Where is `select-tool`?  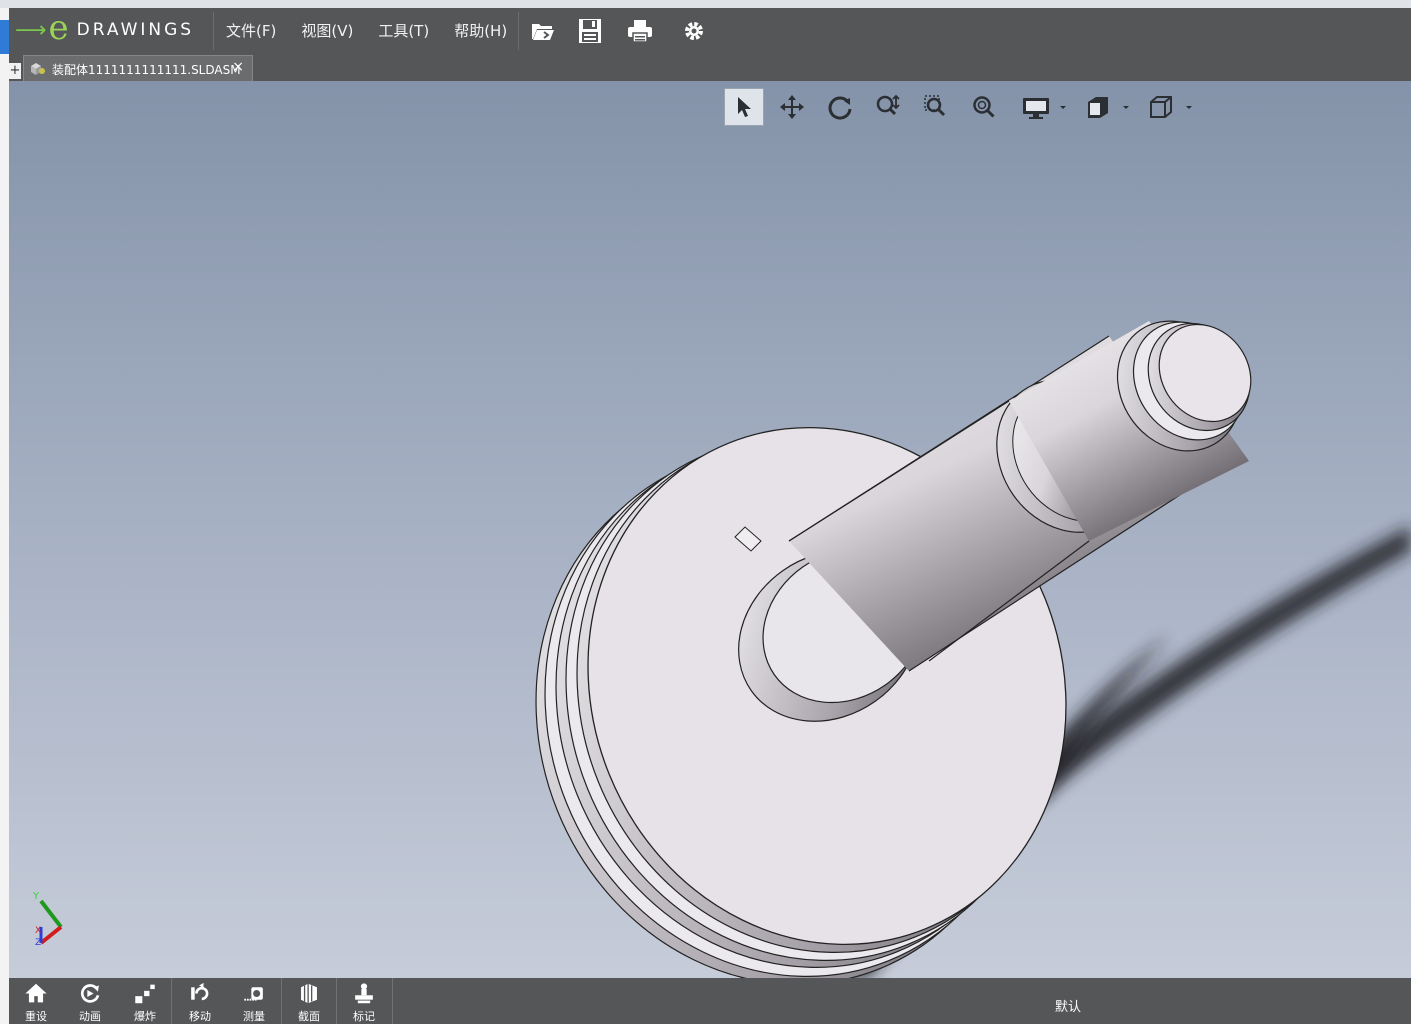
select-tool is located at coordinates (744, 107).